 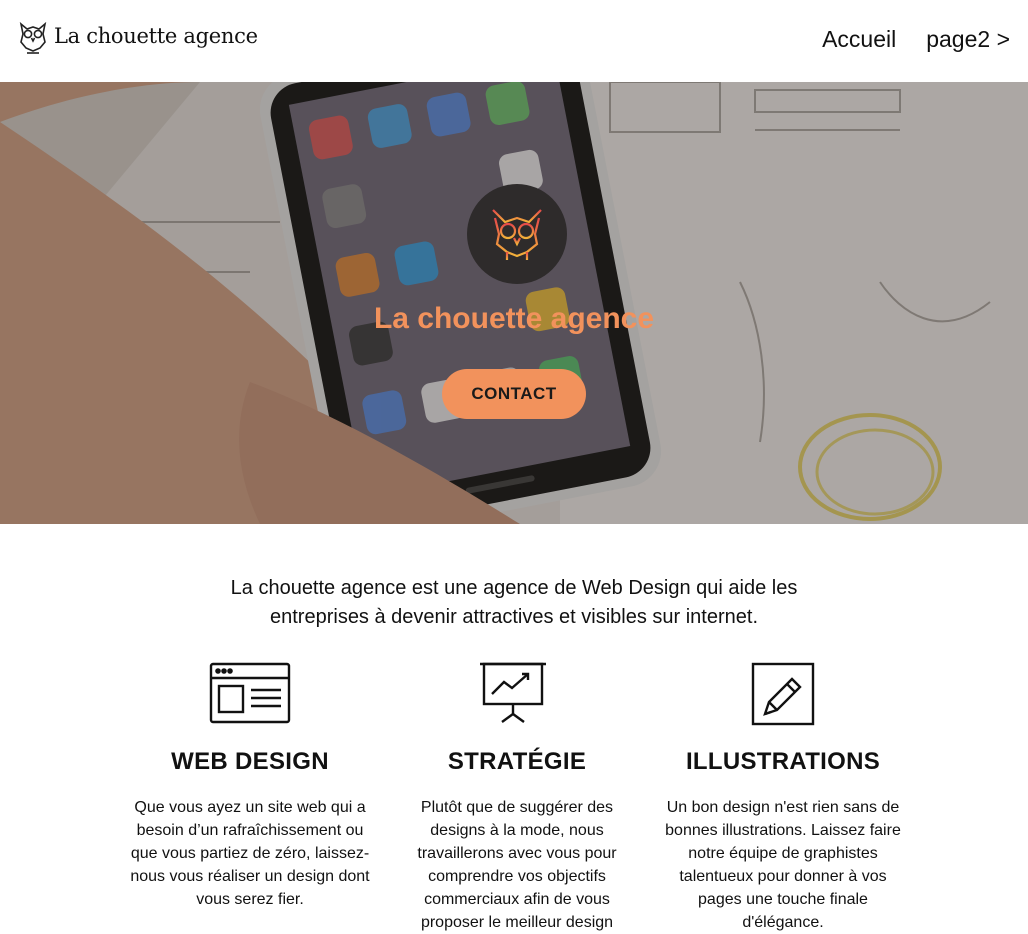 I want to click on nav-link-accueil: Accueil, so click(x=859, y=39).